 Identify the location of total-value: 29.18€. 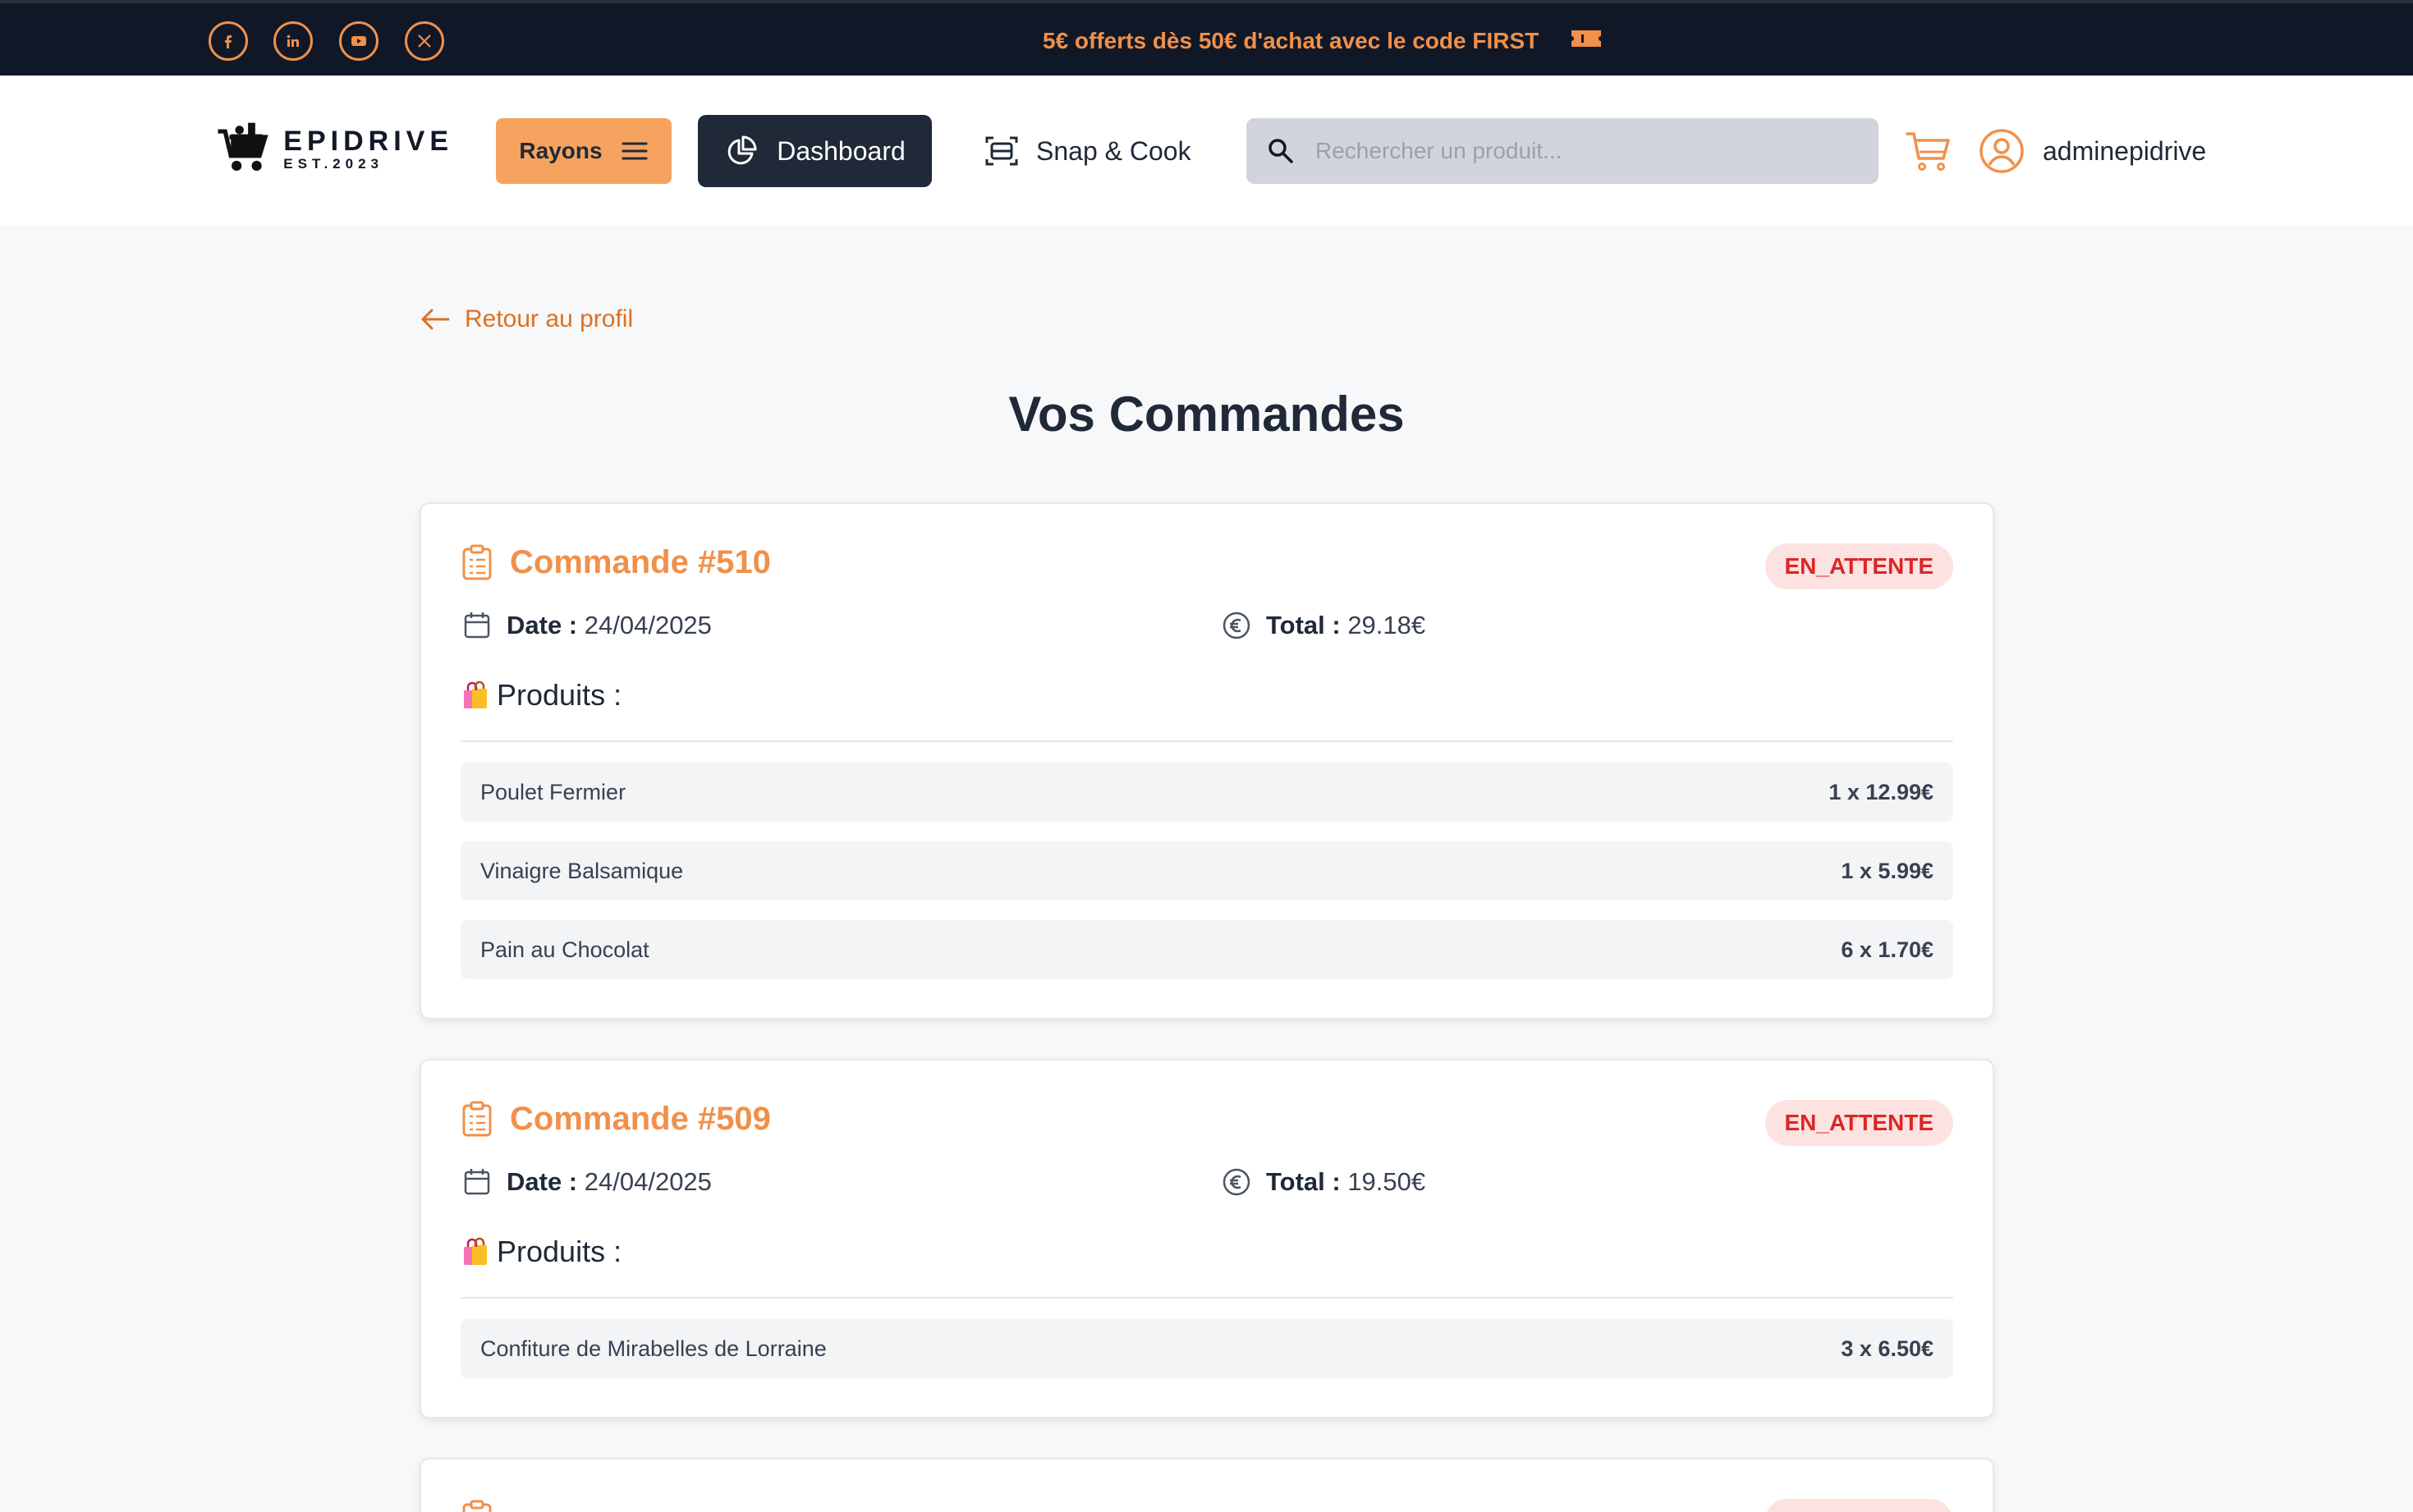
(1387, 625).